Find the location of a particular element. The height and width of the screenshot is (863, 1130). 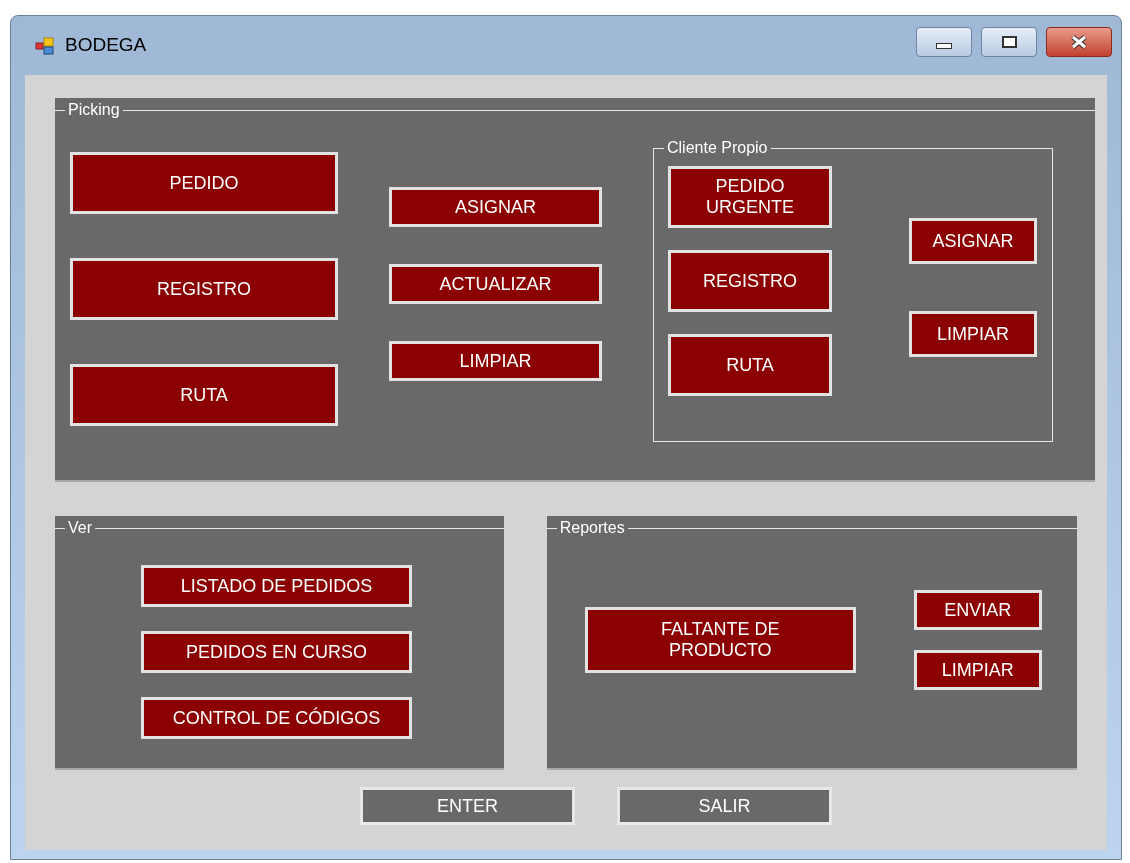

maximize-button is located at coordinates (1009, 41).